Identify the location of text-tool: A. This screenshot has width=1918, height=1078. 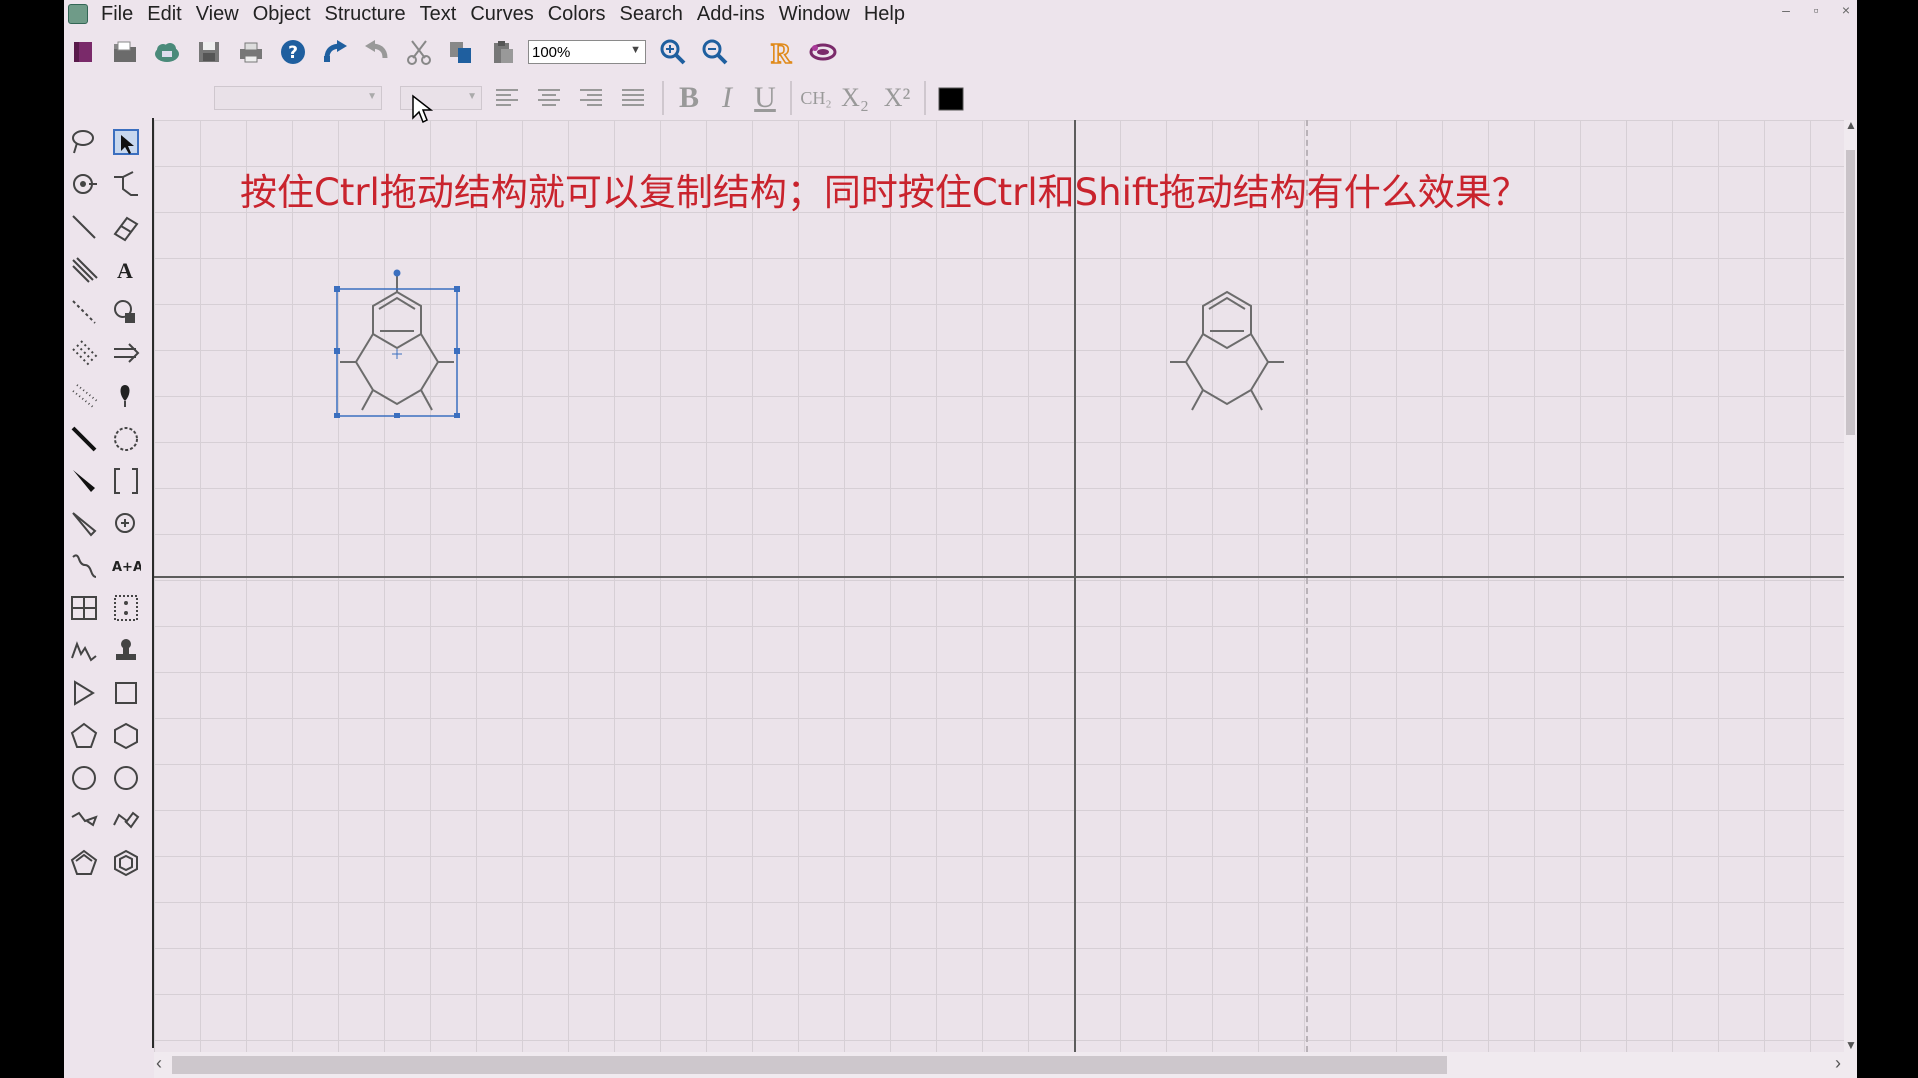
(126, 269).